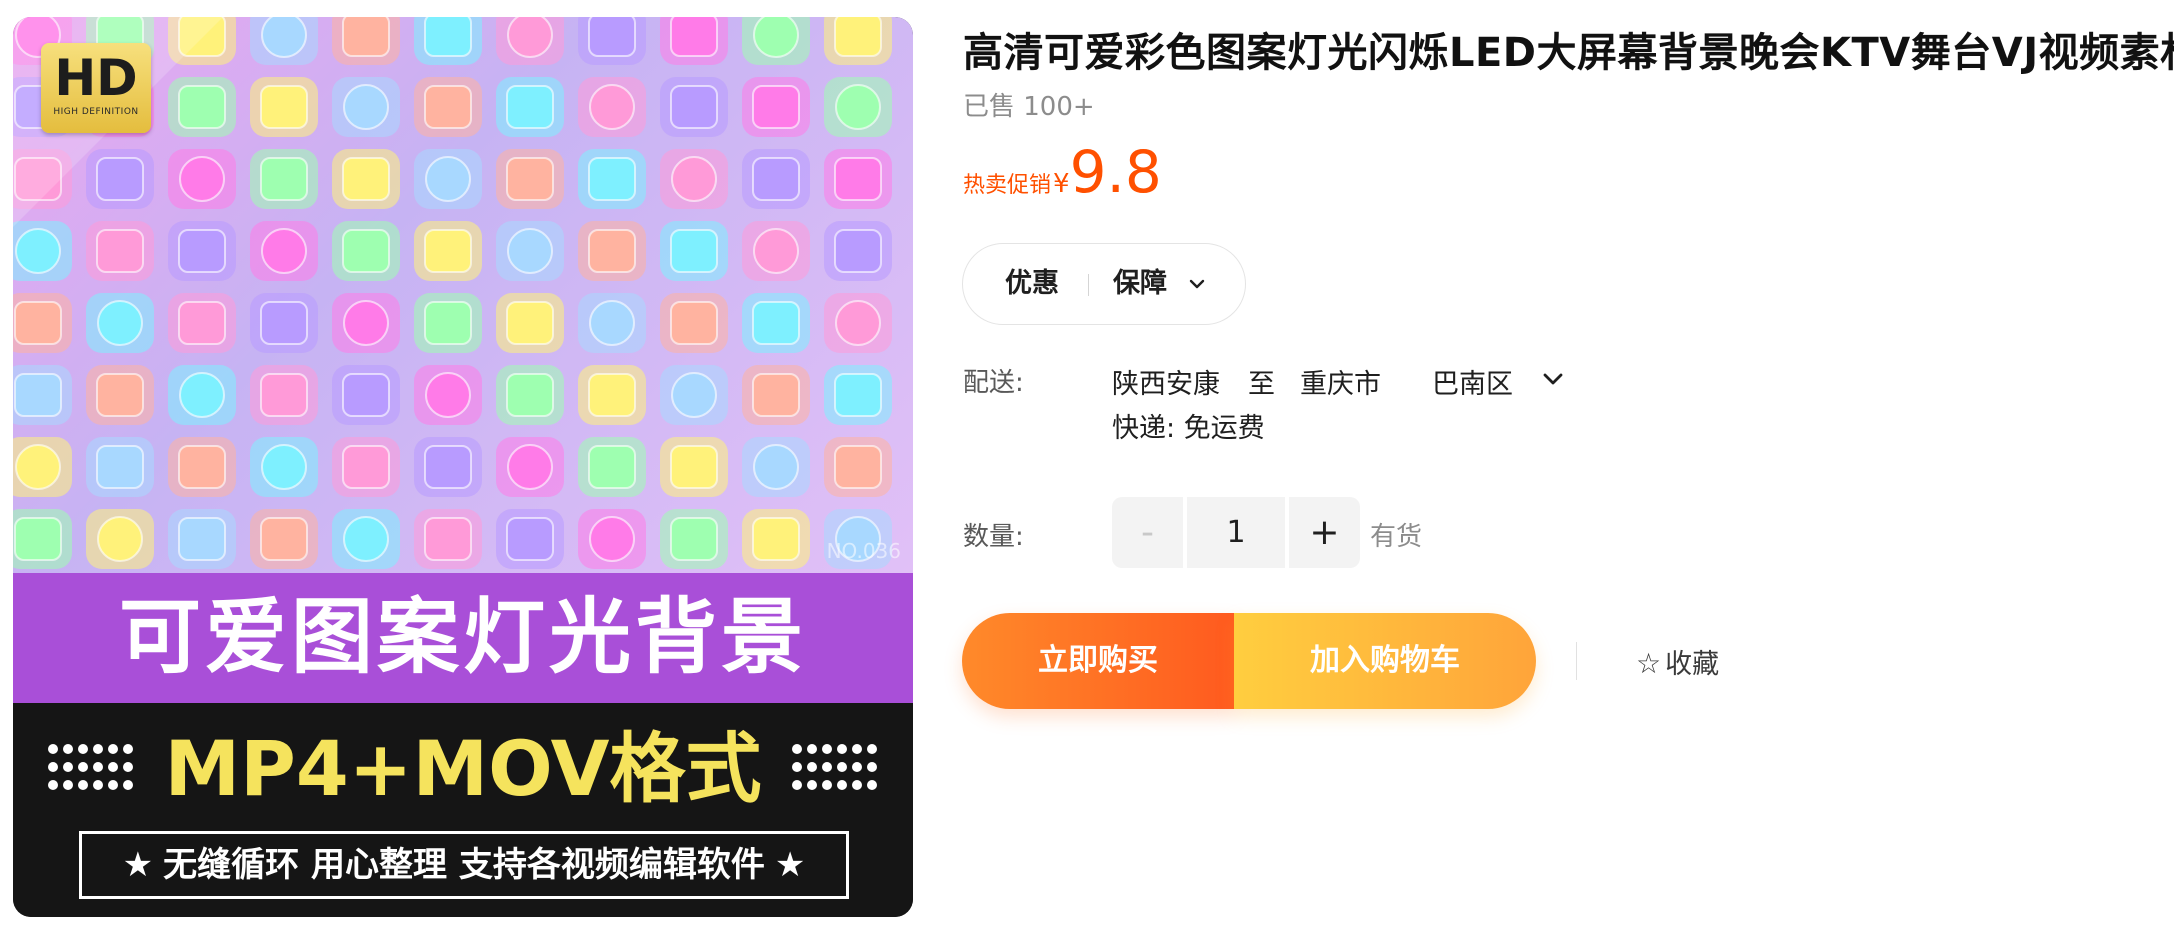 This screenshot has width=2174, height=928. I want to click on favorite-button: ☆ 收藏, so click(1677, 661).